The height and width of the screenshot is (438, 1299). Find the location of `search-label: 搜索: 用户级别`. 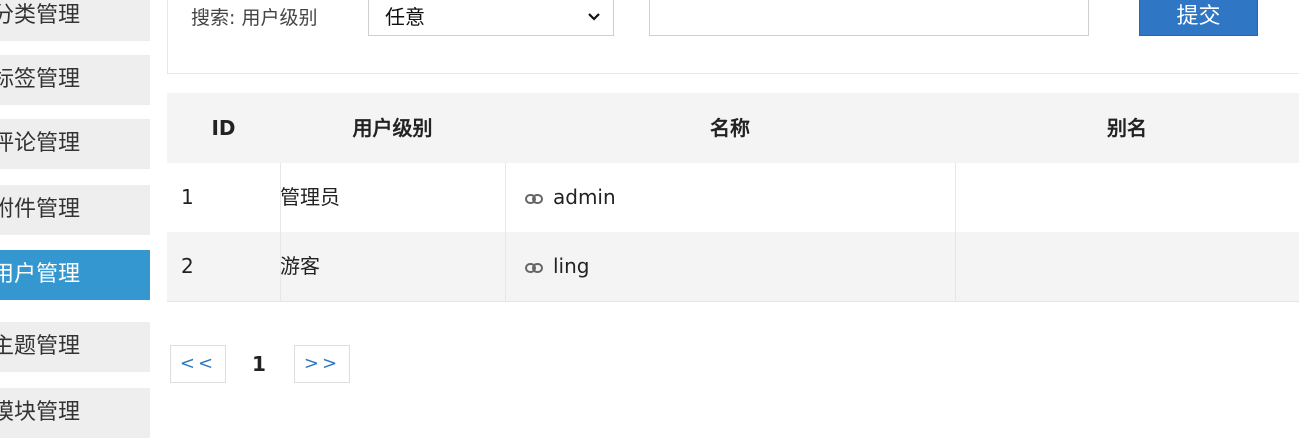

search-label: 搜索: 用户级别 is located at coordinates (254, 18).